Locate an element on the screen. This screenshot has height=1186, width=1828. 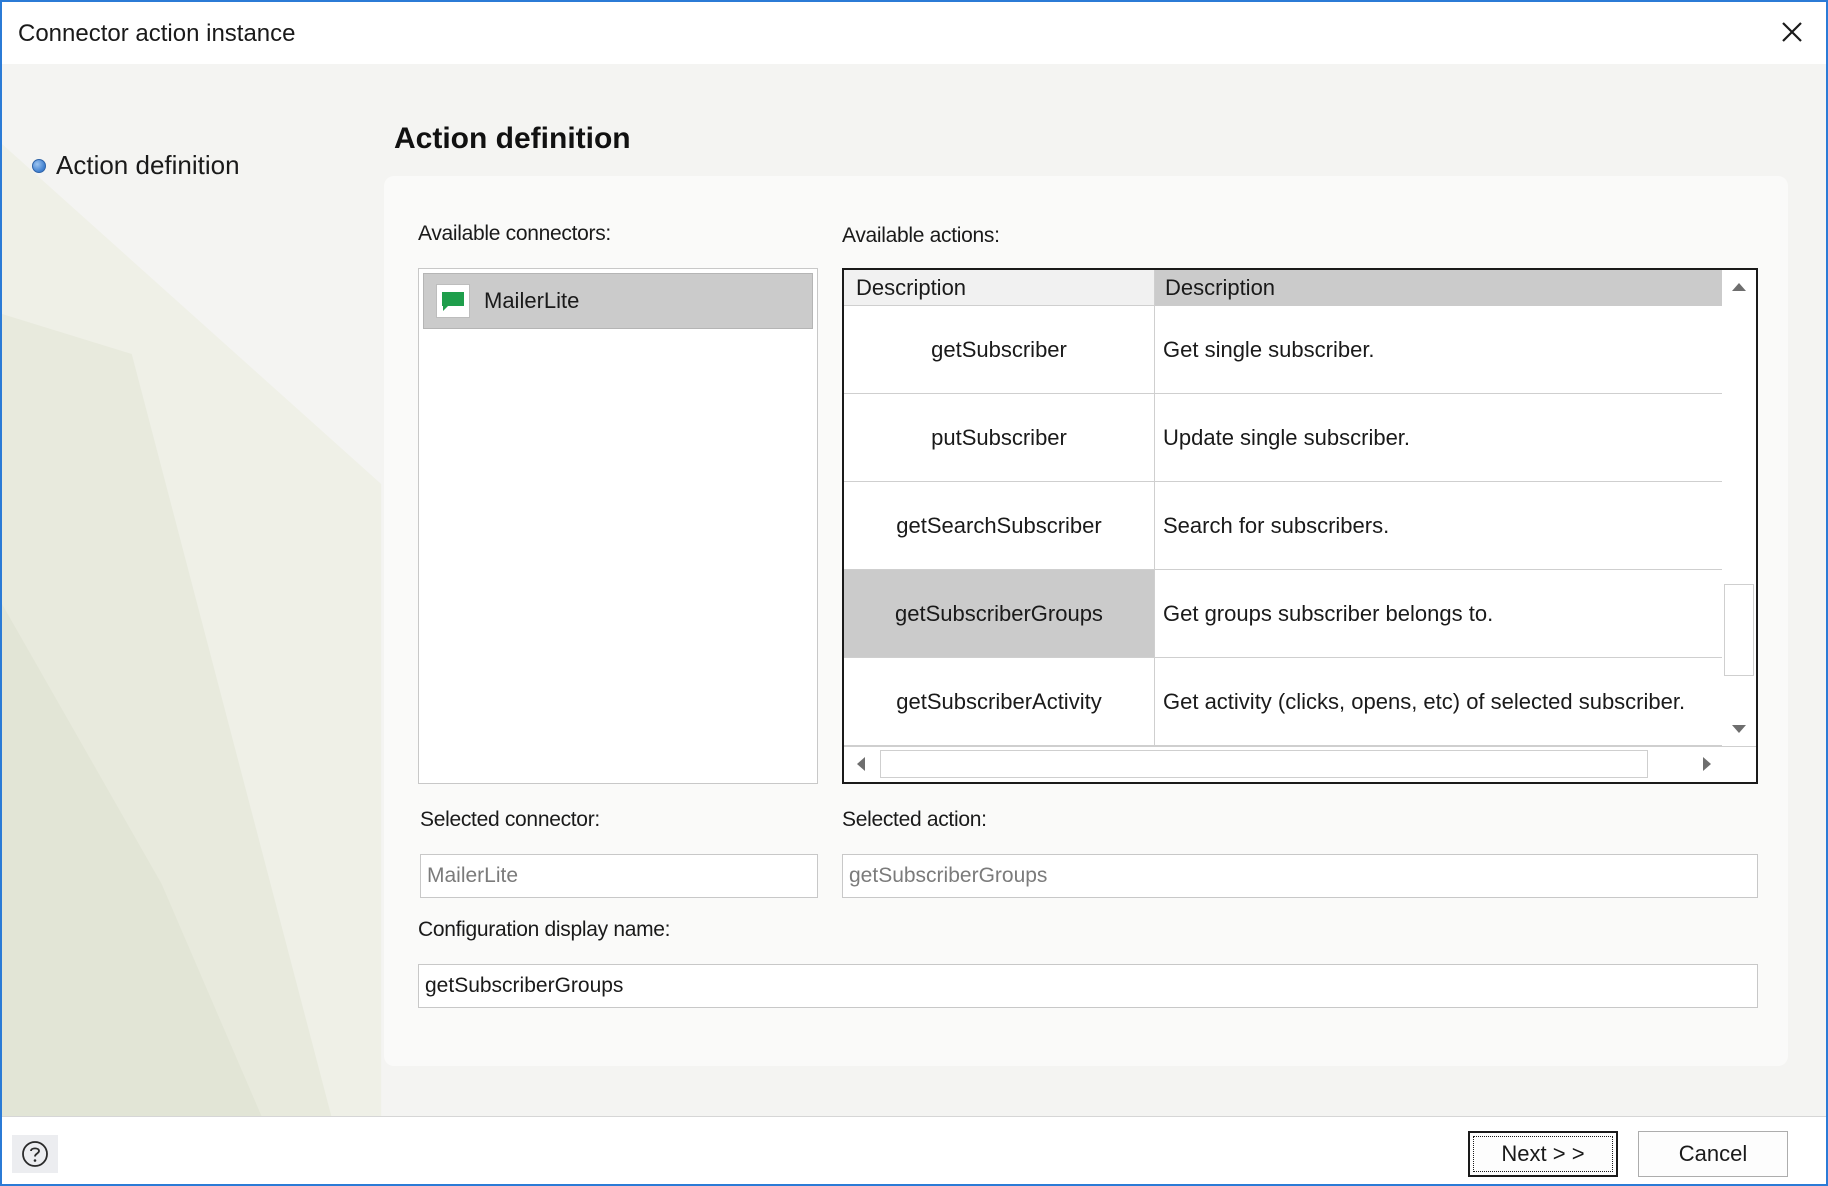
action-name-cell: getSearchSubscriber is located at coordinates (999, 525).